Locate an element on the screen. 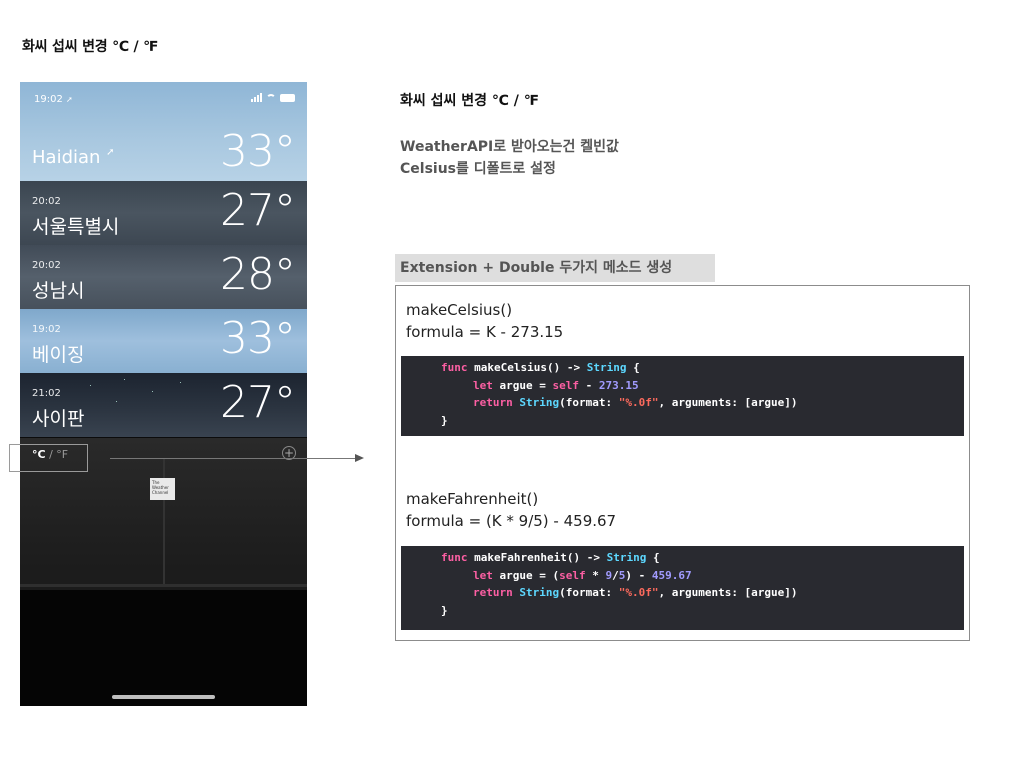 The height and width of the screenshot is (768, 1024). window-frame-line is located at coordinates (163, 585).